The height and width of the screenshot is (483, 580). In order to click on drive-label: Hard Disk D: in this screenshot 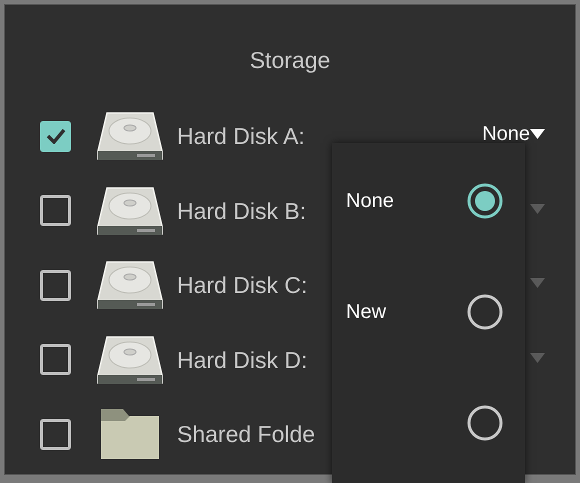, I will do `click(242, 360)`.